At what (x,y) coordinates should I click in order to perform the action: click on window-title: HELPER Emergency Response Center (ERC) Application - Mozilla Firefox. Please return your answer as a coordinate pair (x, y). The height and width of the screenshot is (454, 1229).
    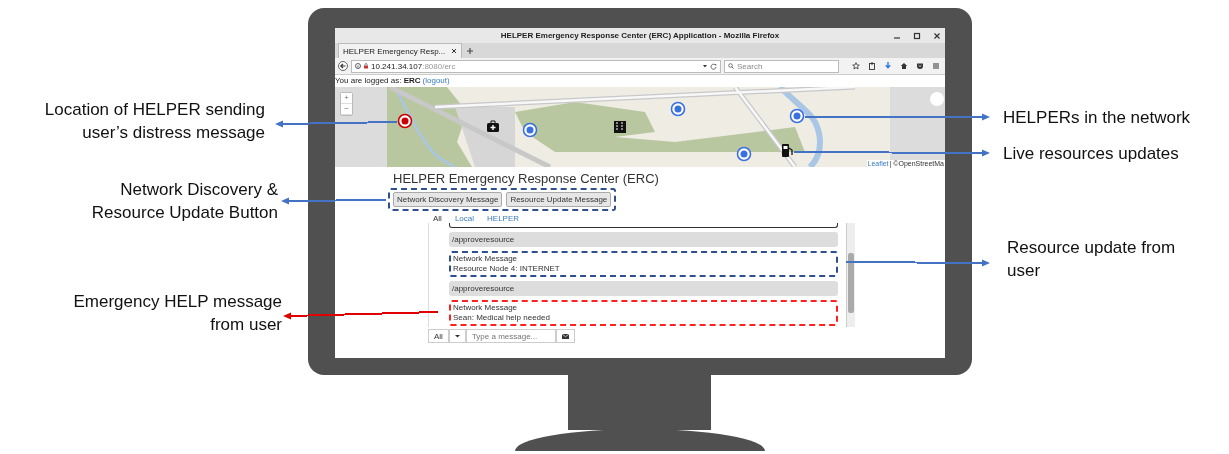
    Looking at the image, I should click on (640, 35).